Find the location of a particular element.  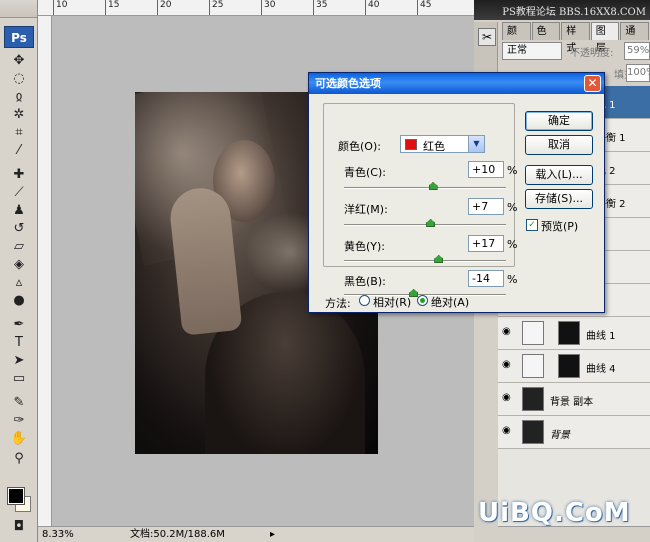

close-icon: ✕ is located at coordinates (592, 83).